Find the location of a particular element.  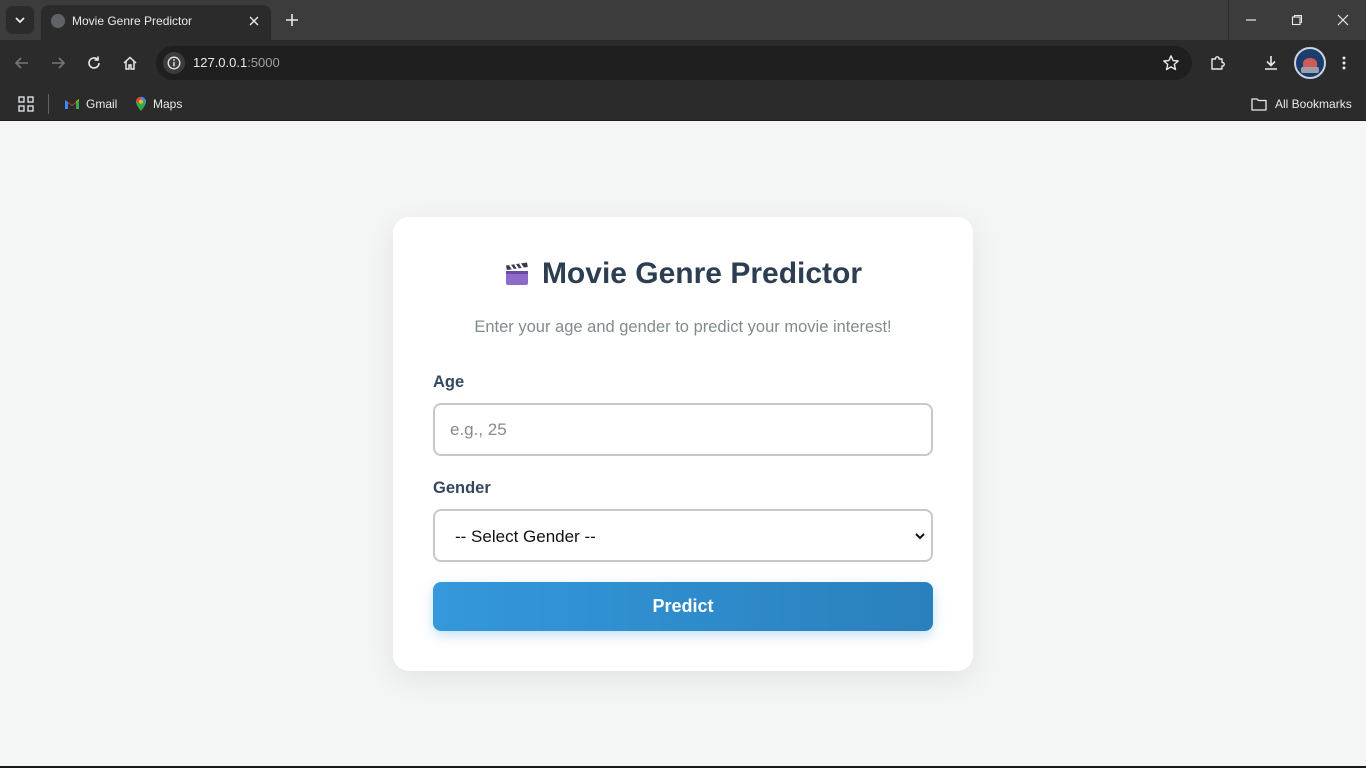

age-label: Age is located at coordinates (449, 382).